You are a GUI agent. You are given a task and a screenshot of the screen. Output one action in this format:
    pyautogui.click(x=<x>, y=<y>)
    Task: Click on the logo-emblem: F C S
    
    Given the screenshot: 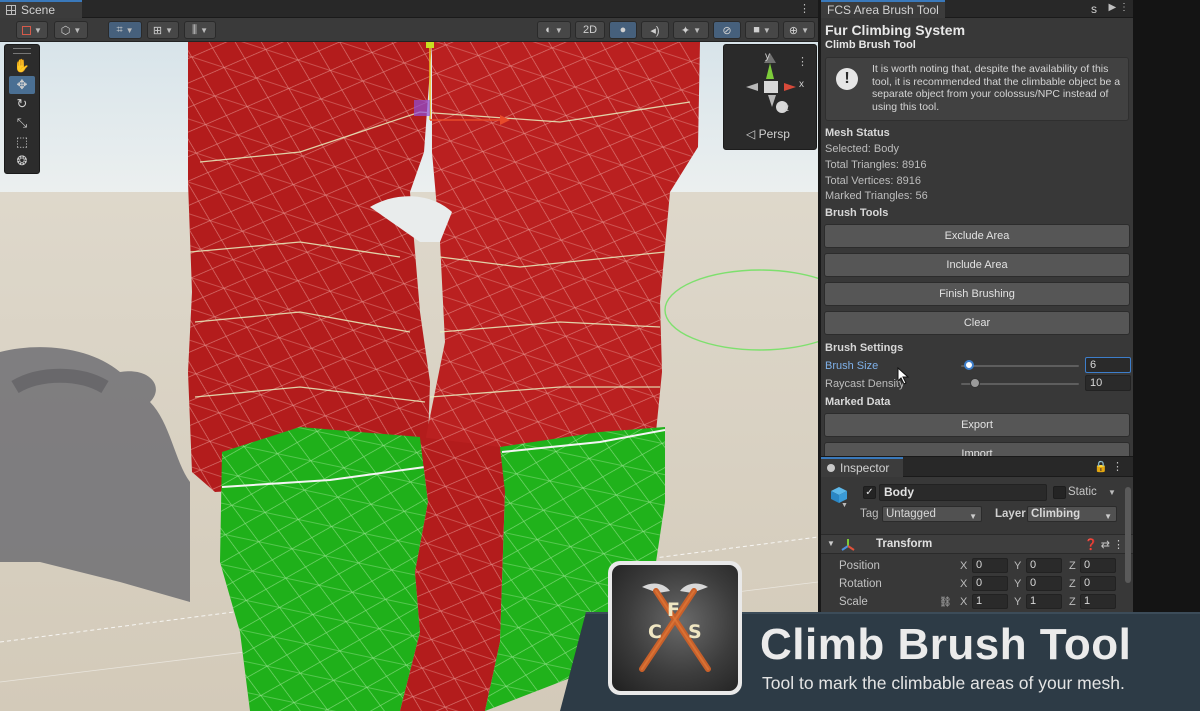 What is the action you would take?
    pyautogui.click(x=675, y=628)
    